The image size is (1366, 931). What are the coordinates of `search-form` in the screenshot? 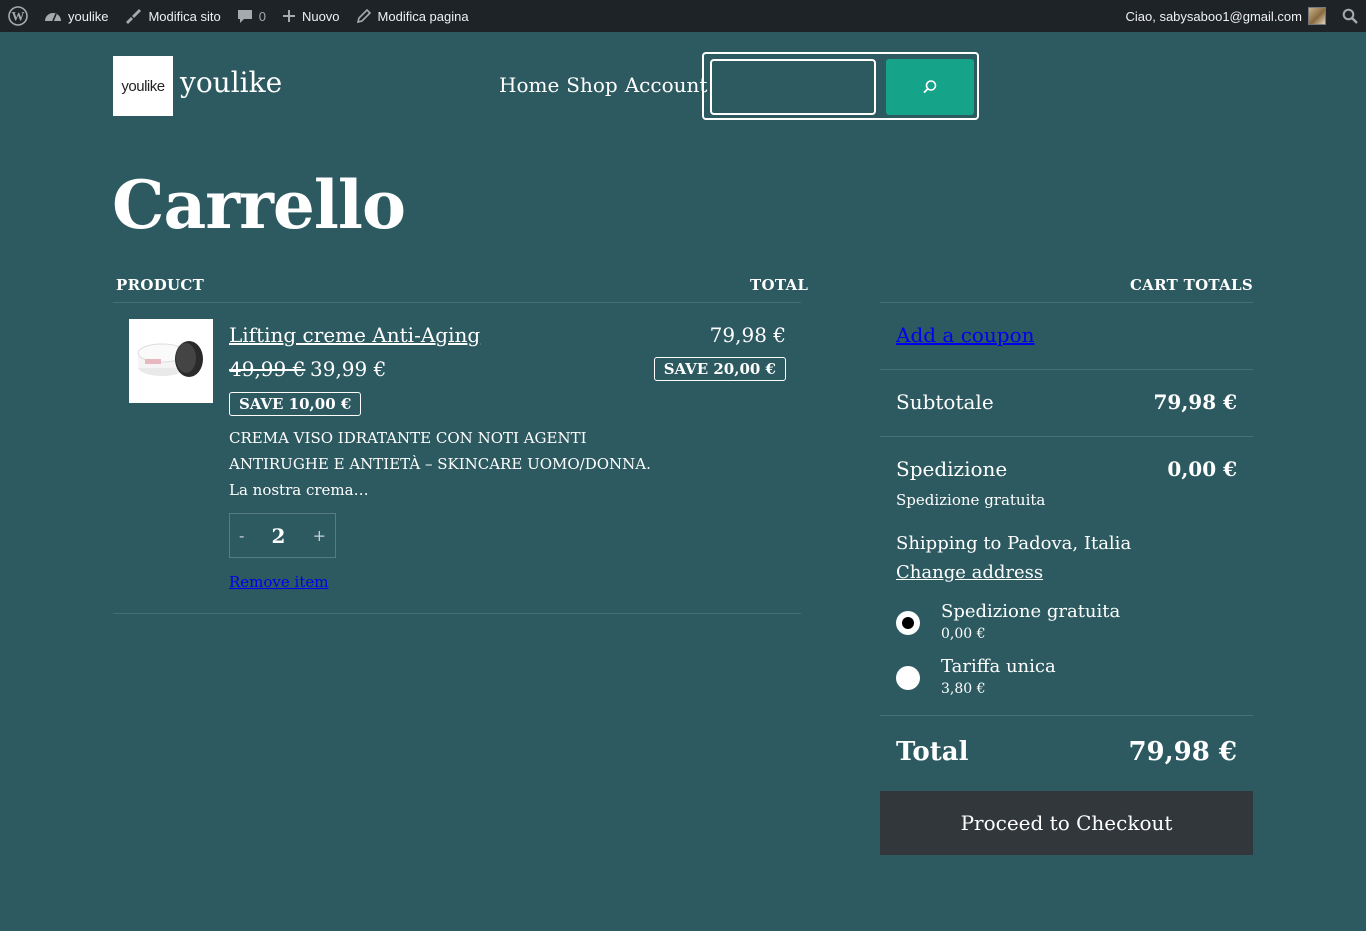 It's located at (840, 86).